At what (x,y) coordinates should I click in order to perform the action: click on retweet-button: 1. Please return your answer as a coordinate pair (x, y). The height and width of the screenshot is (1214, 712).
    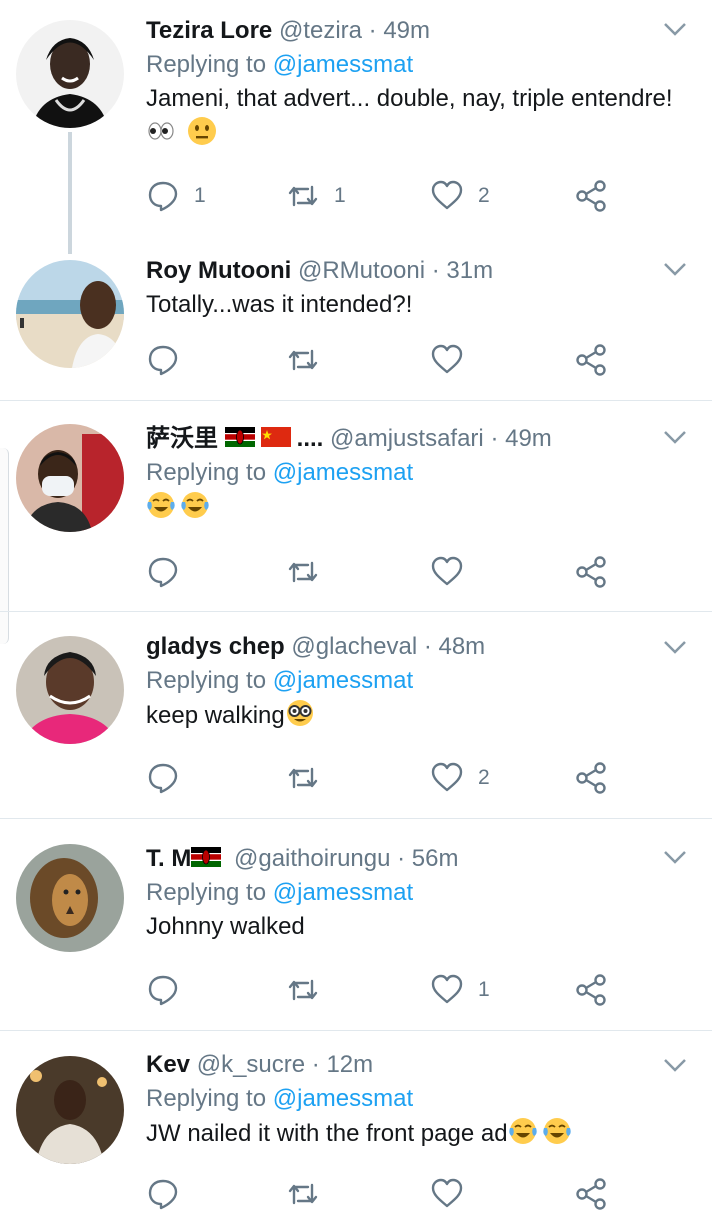
    Looking at the image, I should click on (316, 196).